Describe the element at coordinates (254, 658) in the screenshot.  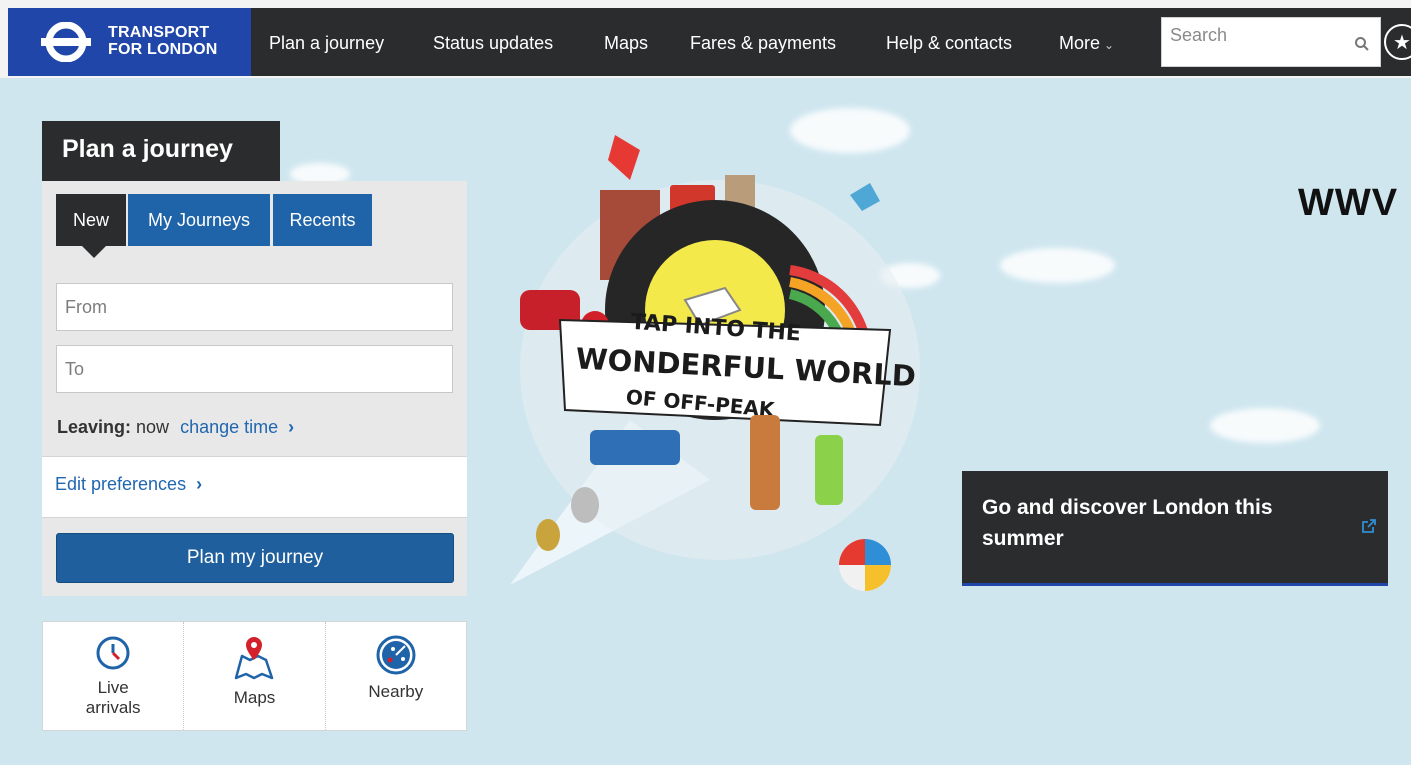
I see `map-pin-icon` at that location.